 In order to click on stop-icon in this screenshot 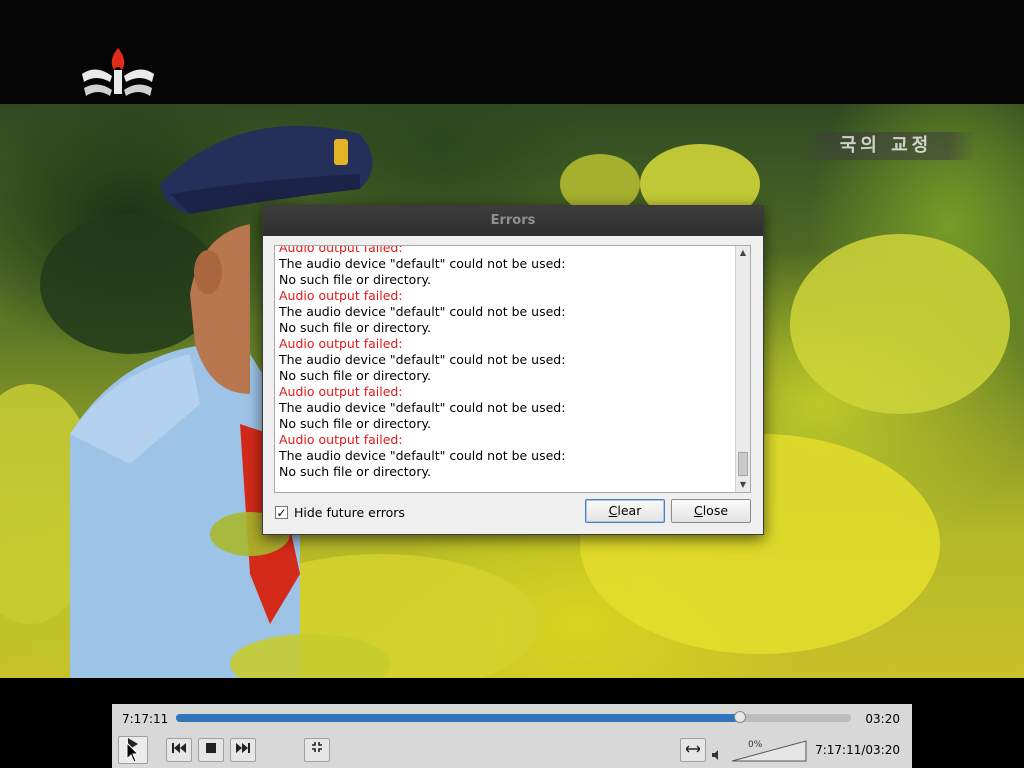, I will do `click(211, 748)`.